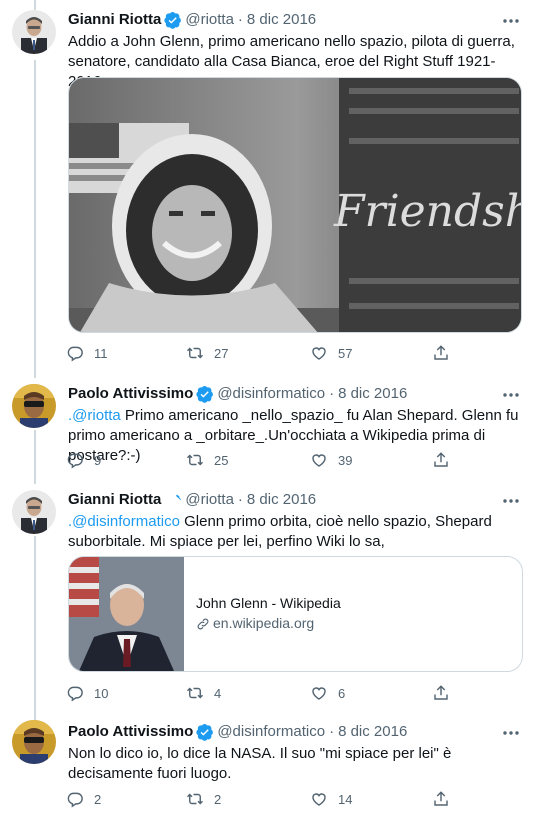 The image size is (547, 819). Describe the element at coordinates (342, 693) in the screenshot. I see `like-count: 6` at that location.